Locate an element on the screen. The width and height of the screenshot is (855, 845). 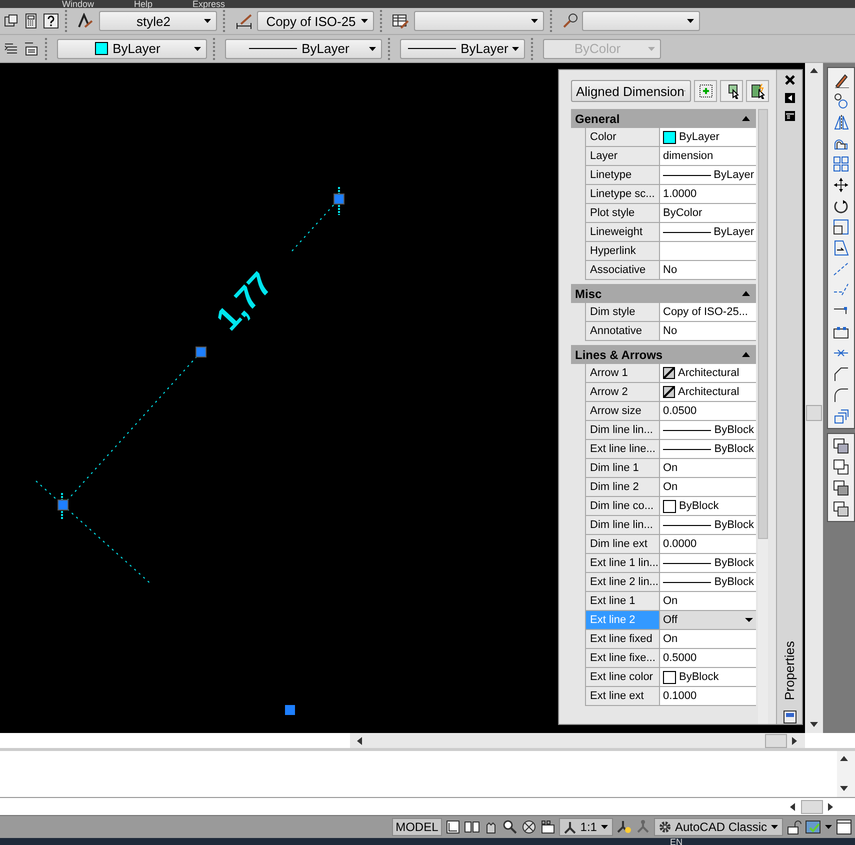
rotate-icon is located at coordinates (841, 206).